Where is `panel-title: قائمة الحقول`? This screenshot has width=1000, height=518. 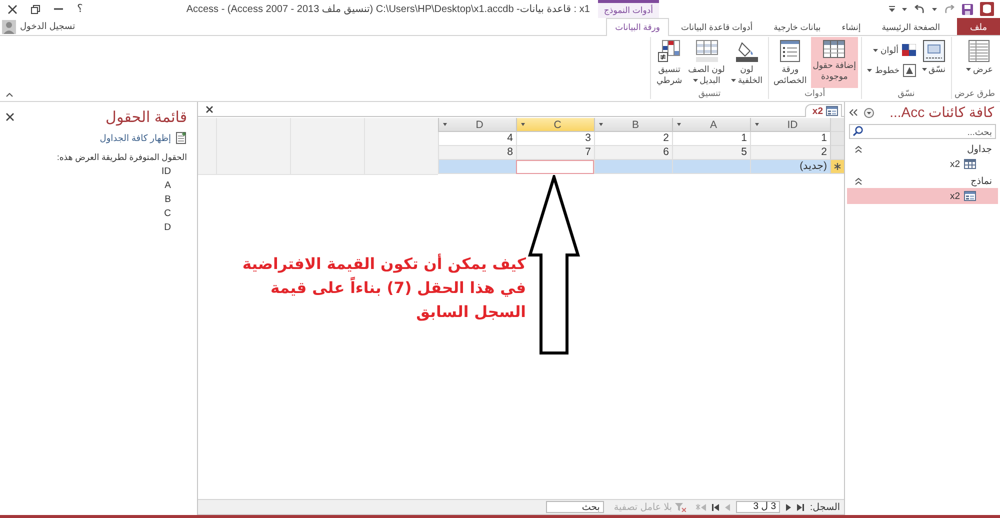
panel-title: قائمة الحقول is located at coordinates (146, 117).